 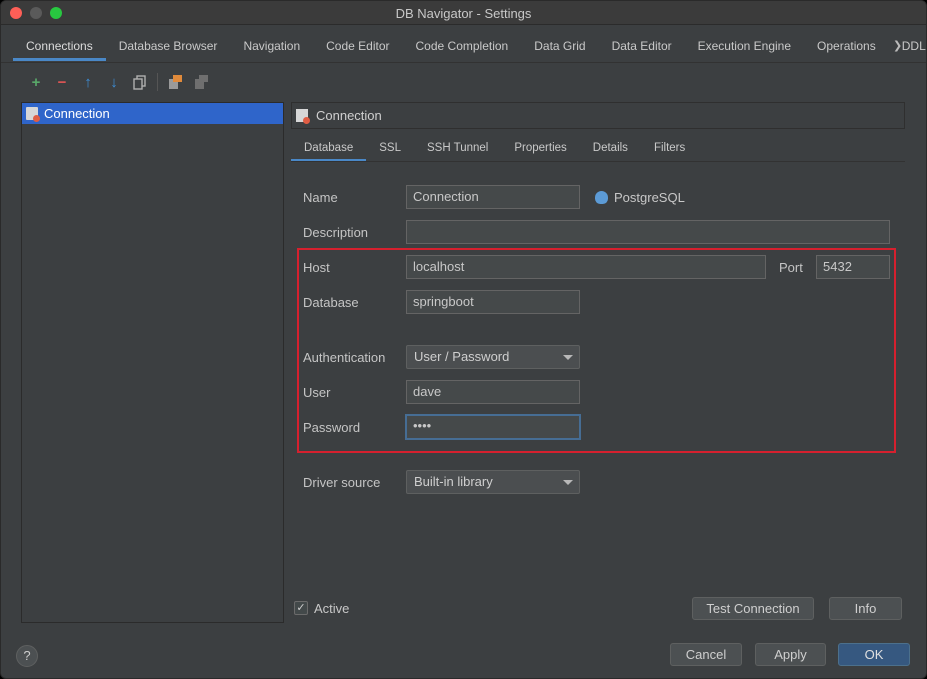 I want to click on minus-icon: −, so click(x=62, y=82).